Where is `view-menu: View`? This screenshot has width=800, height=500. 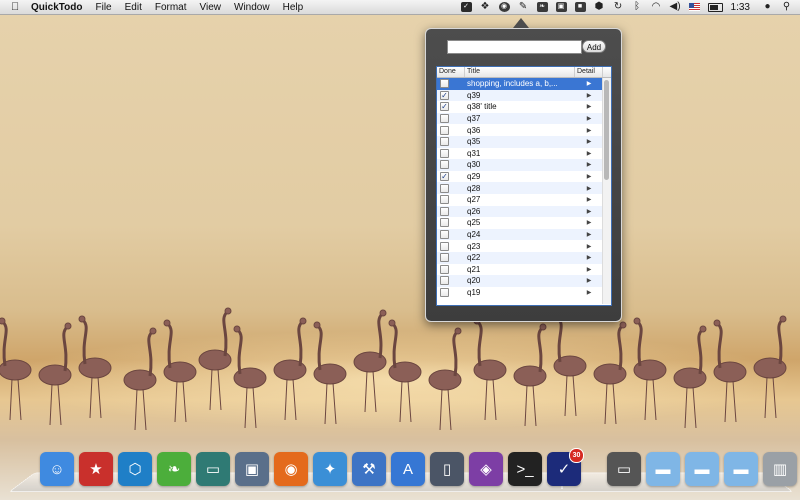 view-menu: View is located at coordinates (211, 7).